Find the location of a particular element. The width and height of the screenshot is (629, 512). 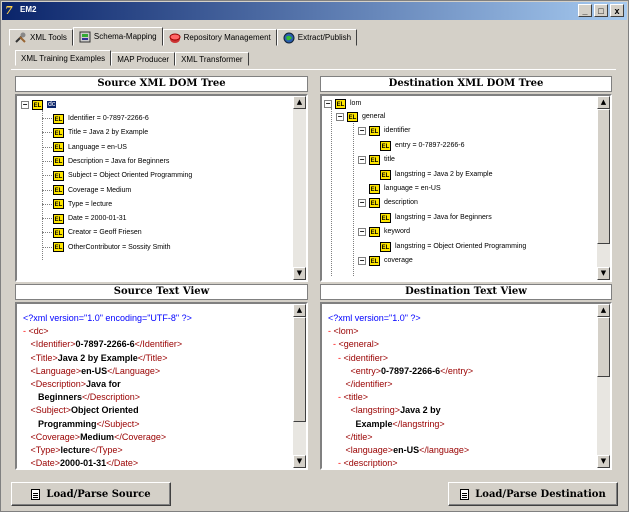

tab-extract-publish: Extract/Publish is located at coordinates (317, 37).